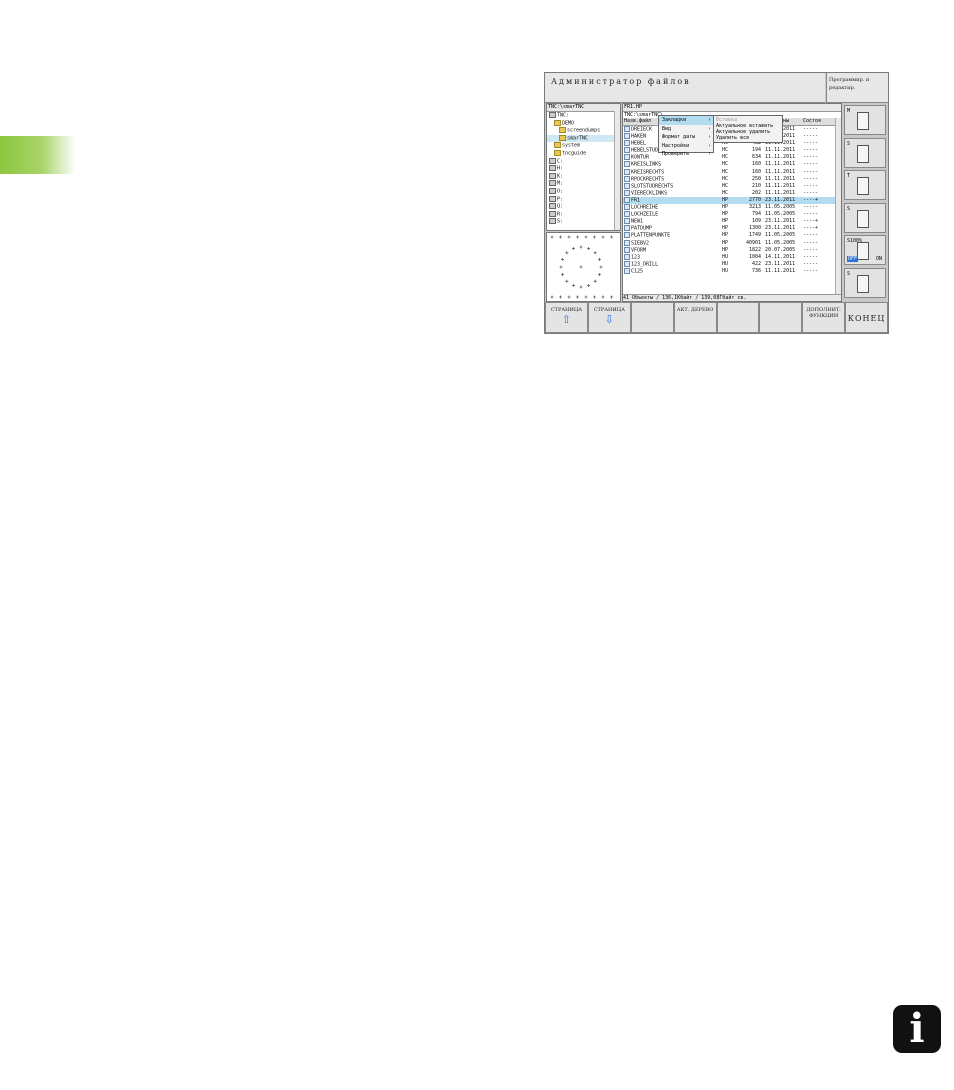 This screenshot has width=954, height=1090. What do you see at coordinates (732, 235) in the screenshot?
I see `file-row: PLATTENPUNKTE HP 1749 11.05.2005 -----` at bounding box center [732, 235].